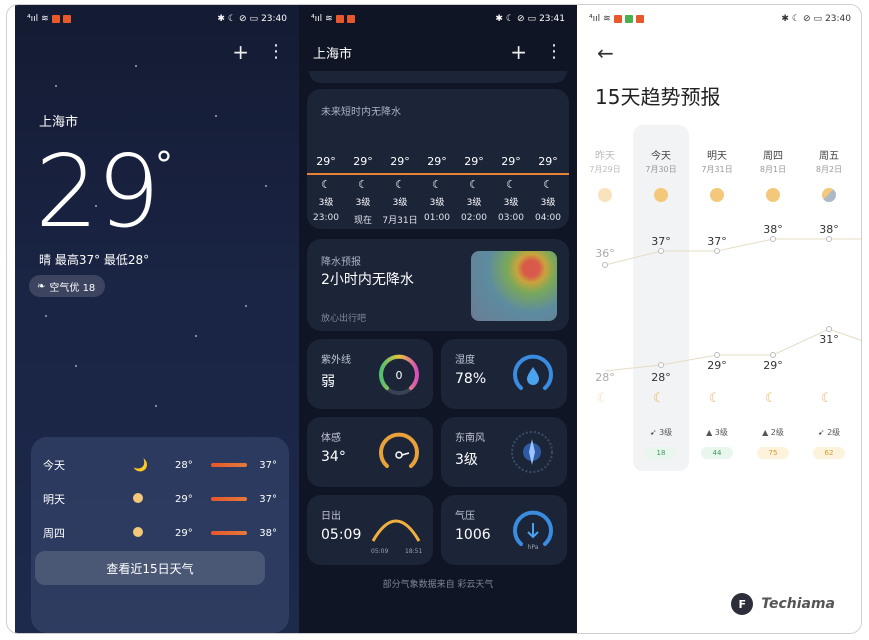 The height and width of the screenshot is (640, 869). Describe the element at coordinates (552, 19) in the screenshot. I see `clock: 23:41` at that location.